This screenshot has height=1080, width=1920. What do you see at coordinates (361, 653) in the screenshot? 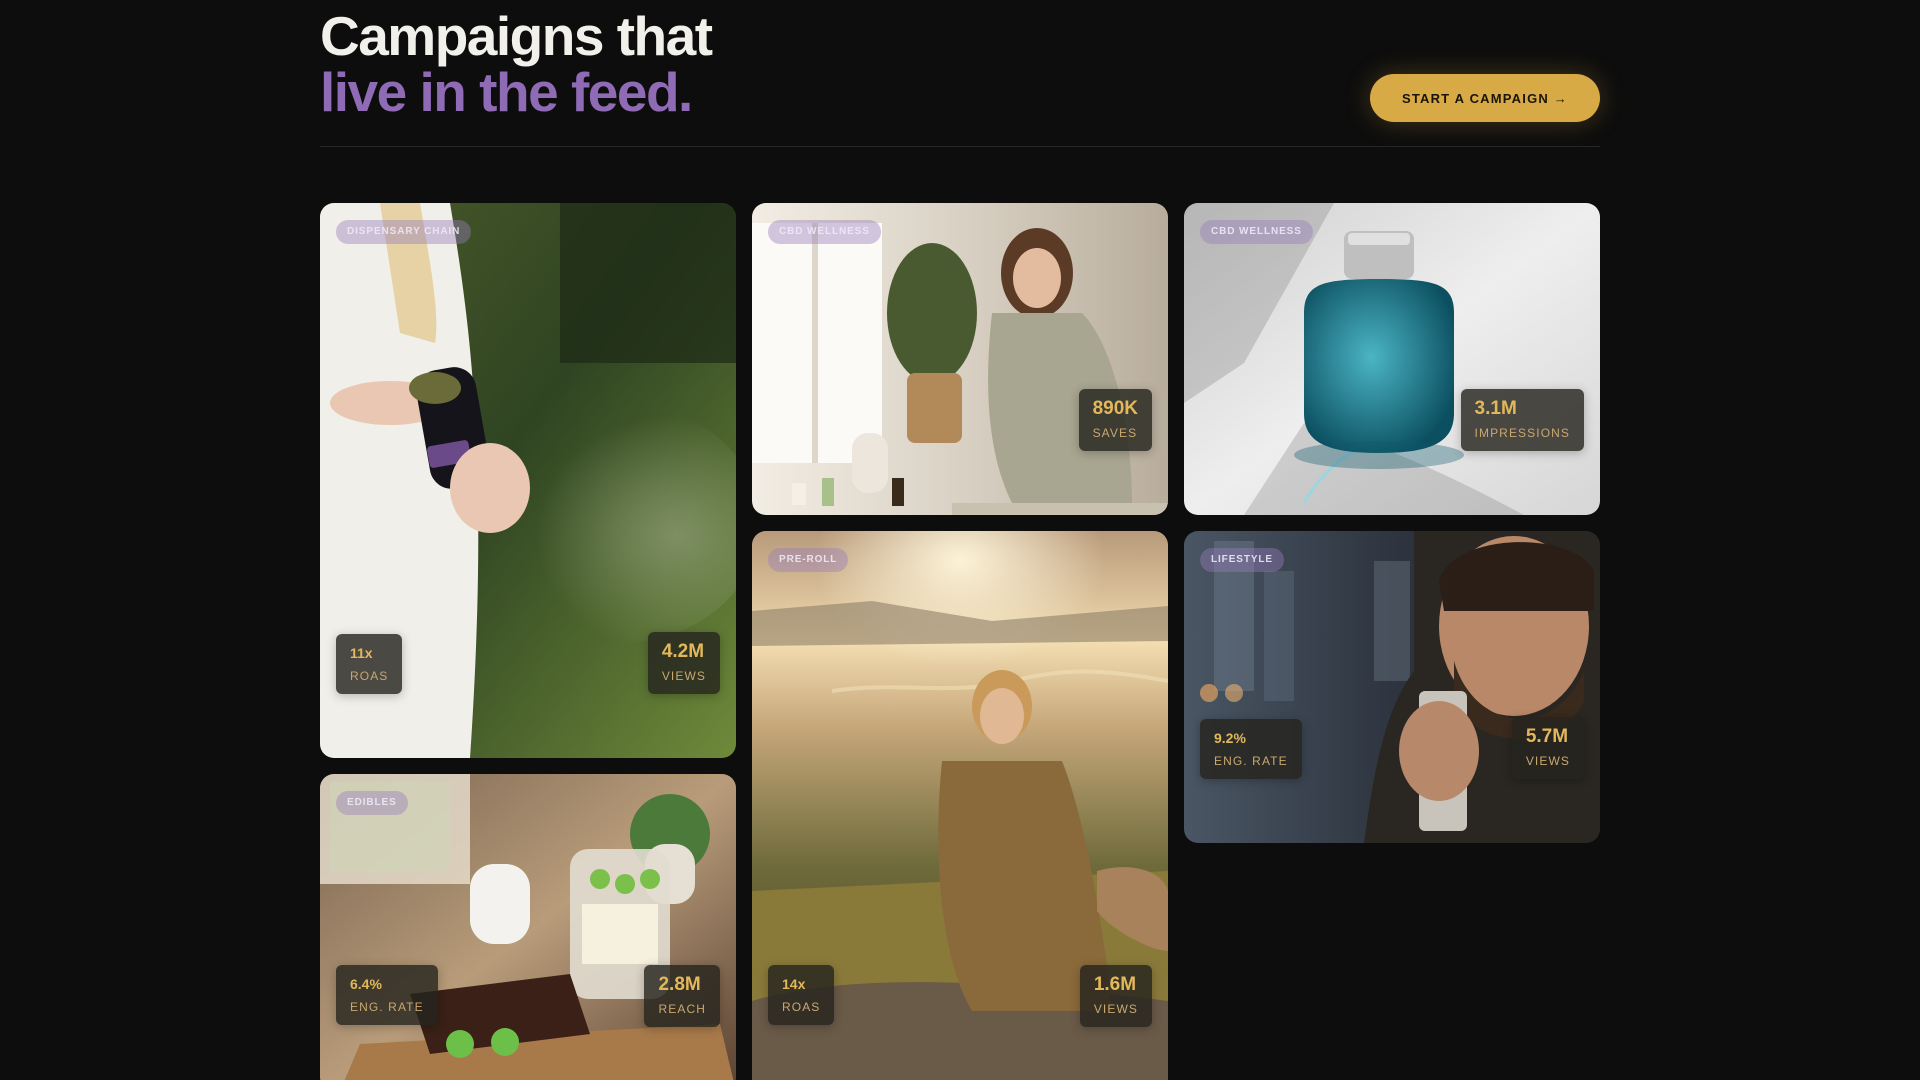
I see `metric-value: 11x` at bounding box center [361, 653].